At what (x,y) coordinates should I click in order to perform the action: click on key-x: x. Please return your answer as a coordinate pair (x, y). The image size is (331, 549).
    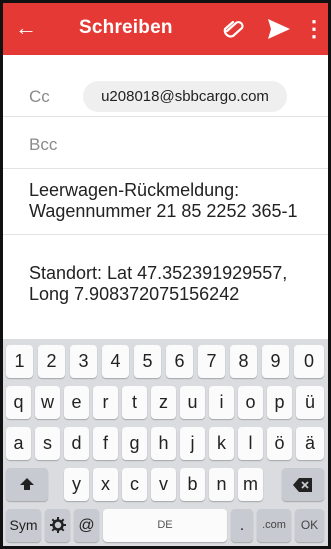
    Looking at the image, I should click on (105, 484).